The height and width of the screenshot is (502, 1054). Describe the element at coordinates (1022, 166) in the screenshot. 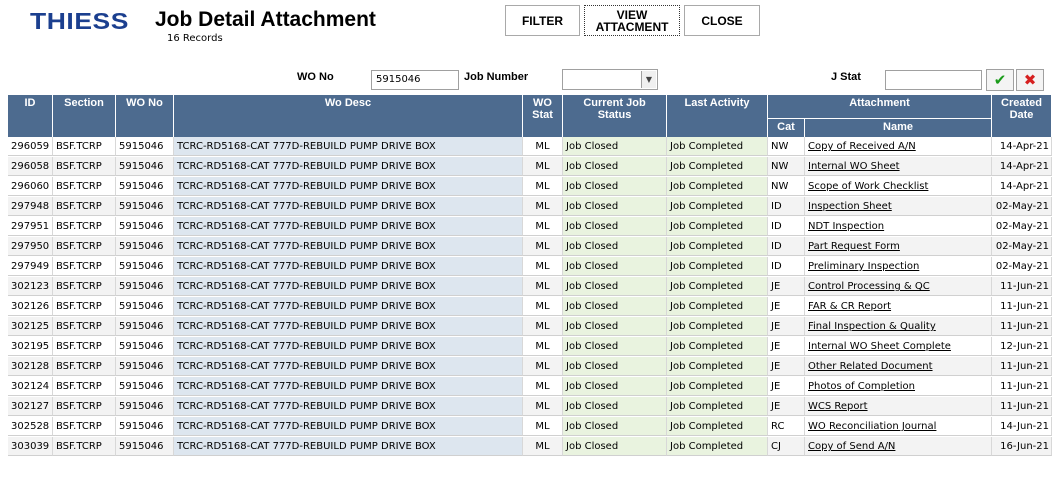

I see `cell-created-date: 14-Apr-21` at that location.